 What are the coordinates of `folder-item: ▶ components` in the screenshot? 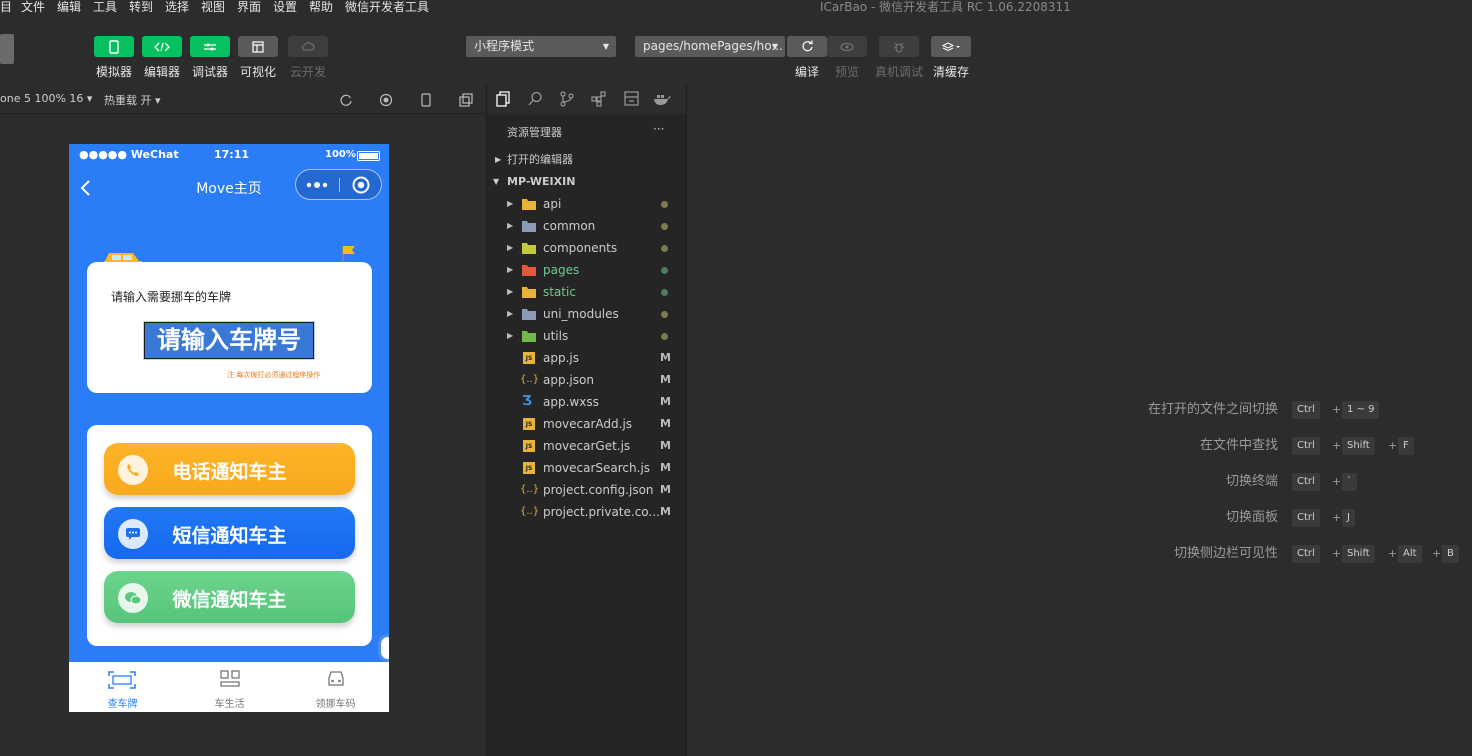 It's located at (586, 248).